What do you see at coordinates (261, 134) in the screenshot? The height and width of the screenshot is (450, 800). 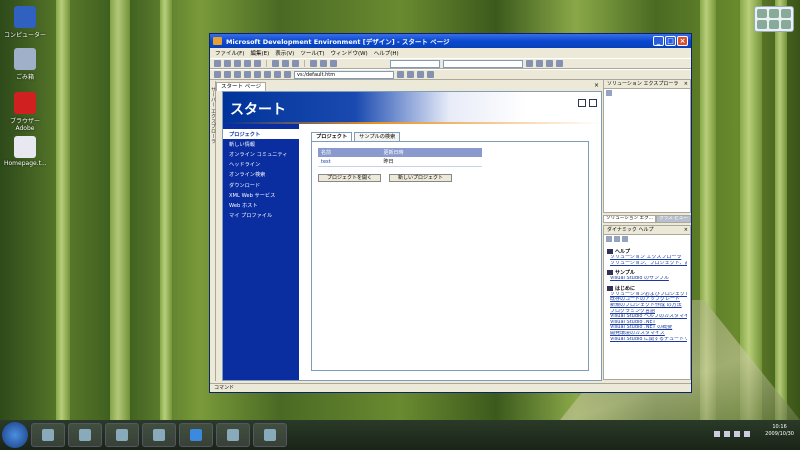 I see `nav-item: プロジェクト` at bounding box center [261, 134].